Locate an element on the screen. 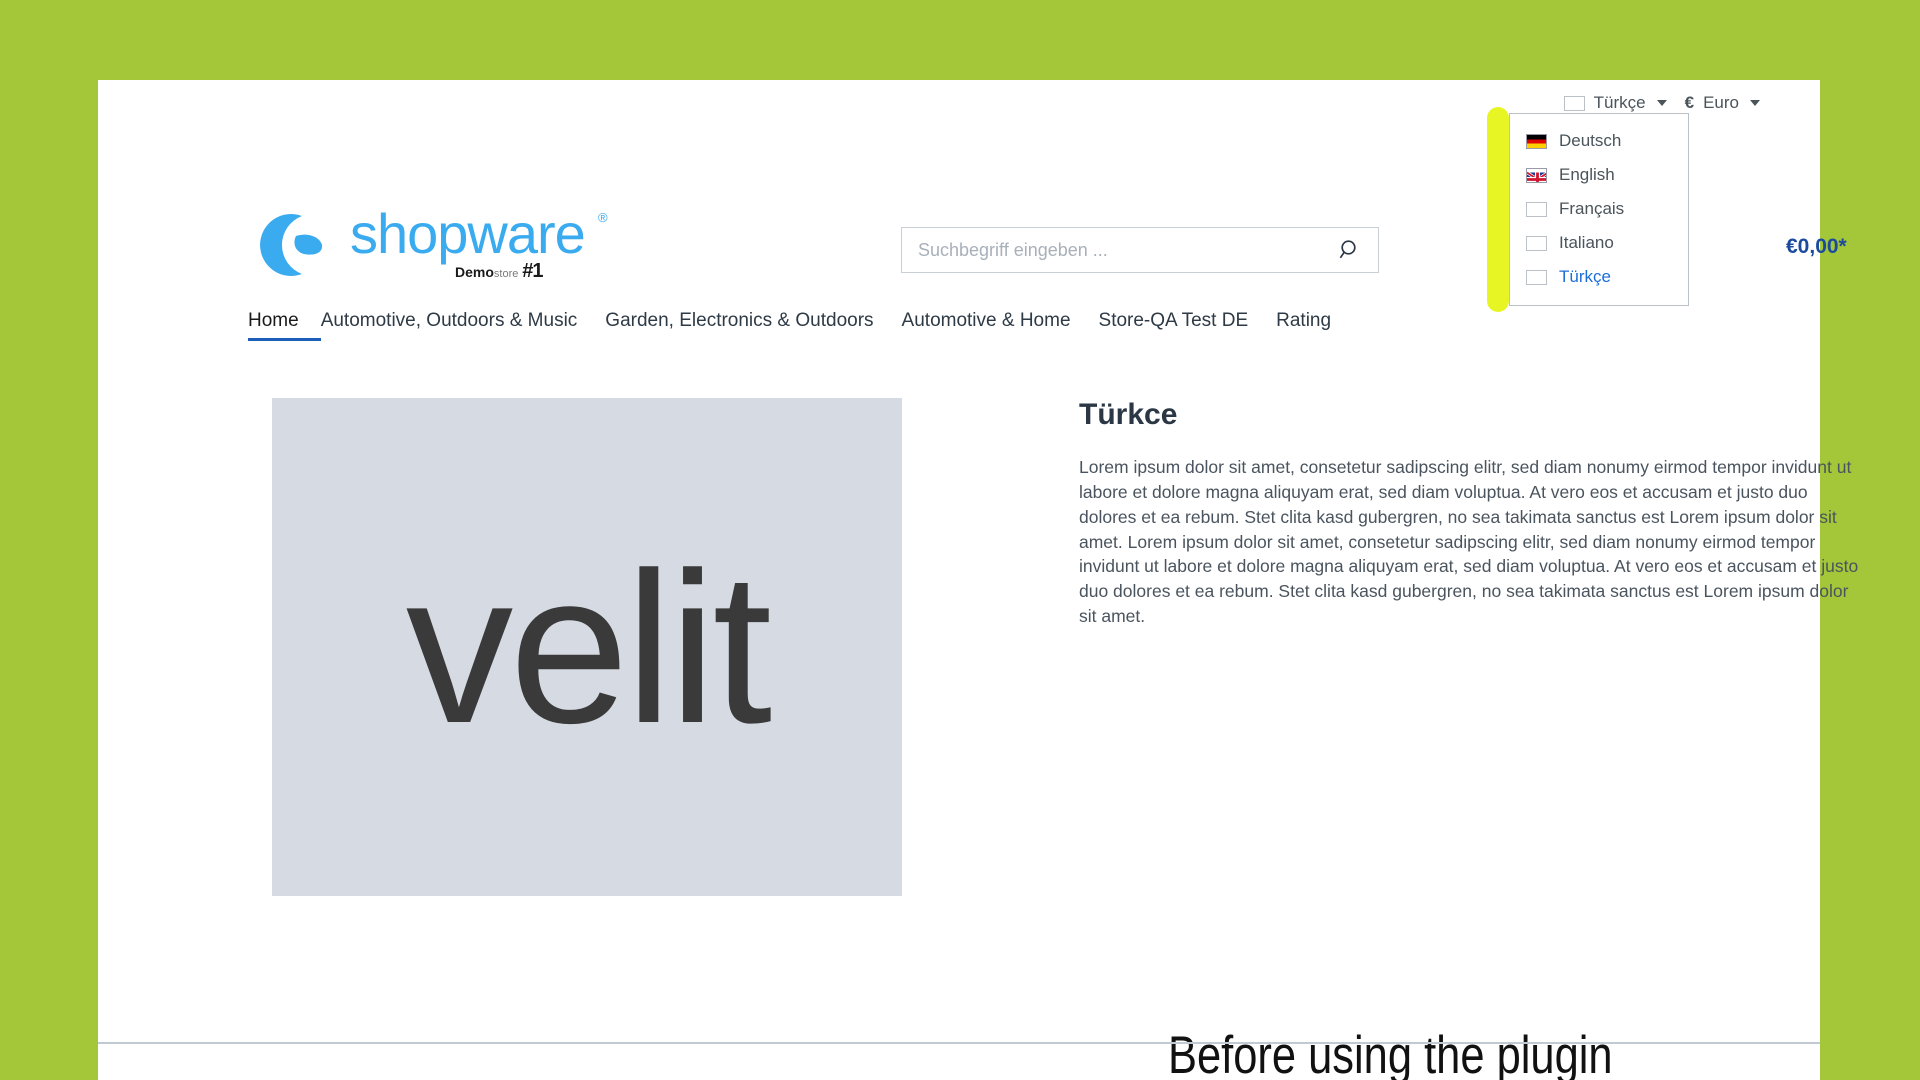  language-dropdown-panel: Deutsch English Français Italiano Türkçe is located at coordinates (1599, 209).